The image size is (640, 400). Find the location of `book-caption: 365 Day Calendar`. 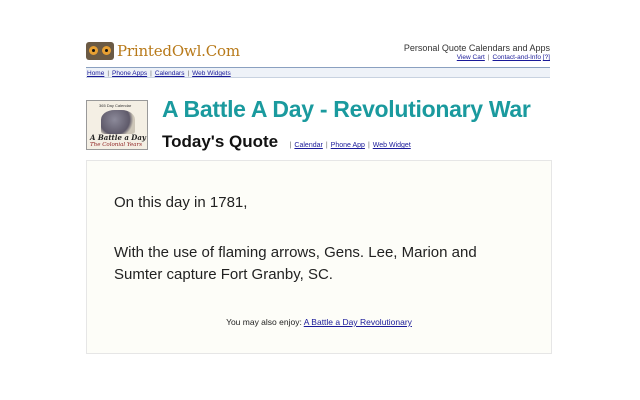

book-caption: 365 Day Calendar is located at coordinates (115, 105).